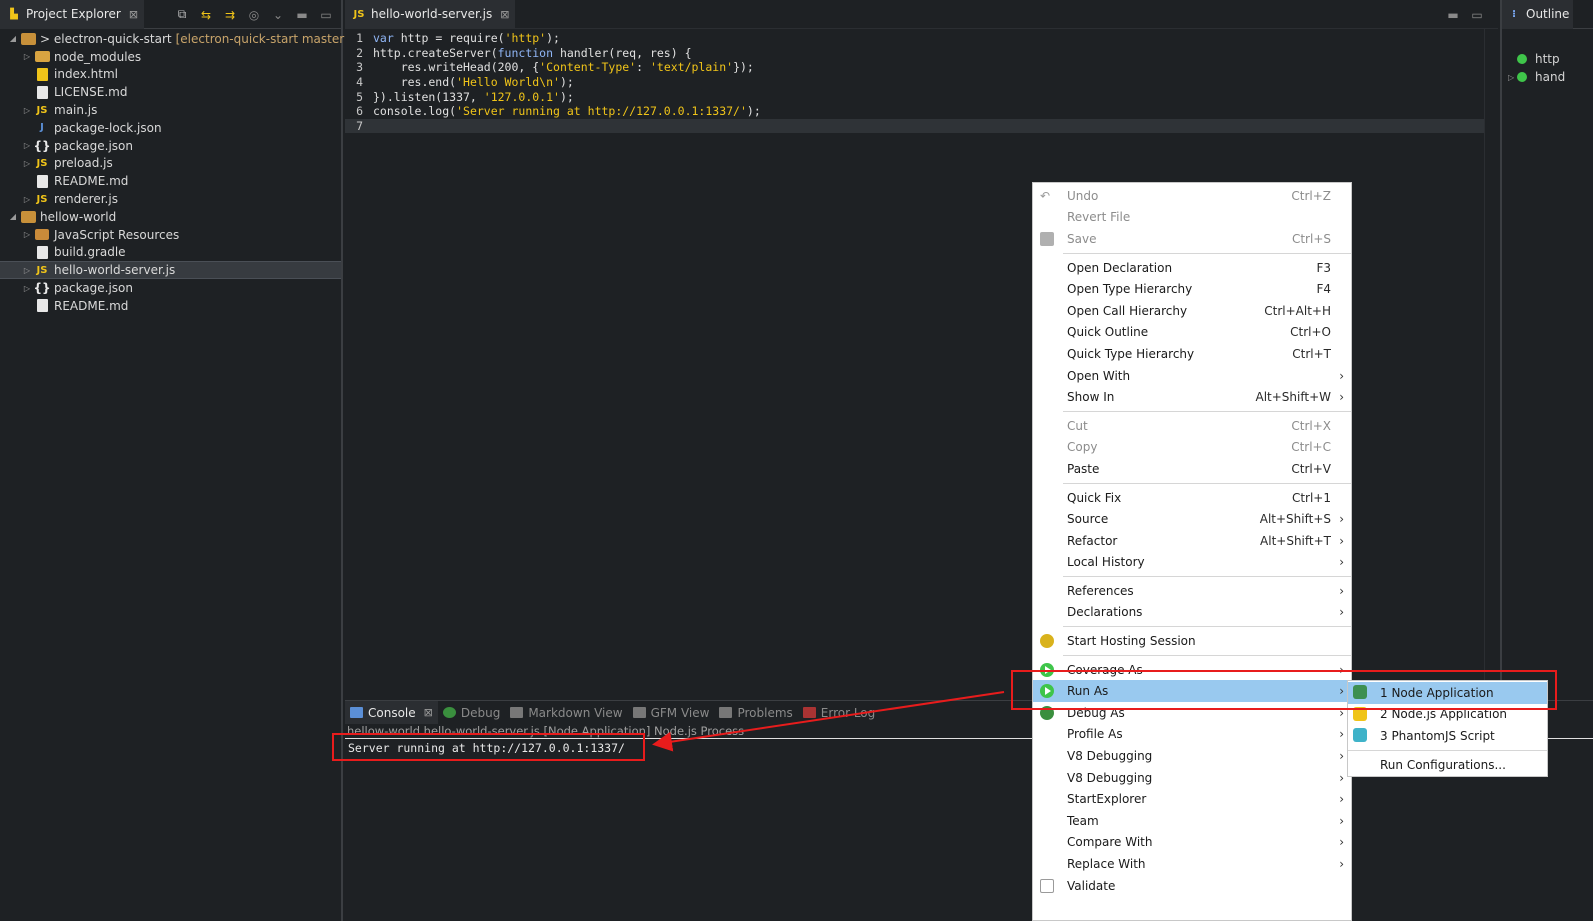 The width and height of the screenshot is (1593, 921). Describe the element at coordinates (170, 75) in the screenshot. I see `tree-item: index.html` at that location.